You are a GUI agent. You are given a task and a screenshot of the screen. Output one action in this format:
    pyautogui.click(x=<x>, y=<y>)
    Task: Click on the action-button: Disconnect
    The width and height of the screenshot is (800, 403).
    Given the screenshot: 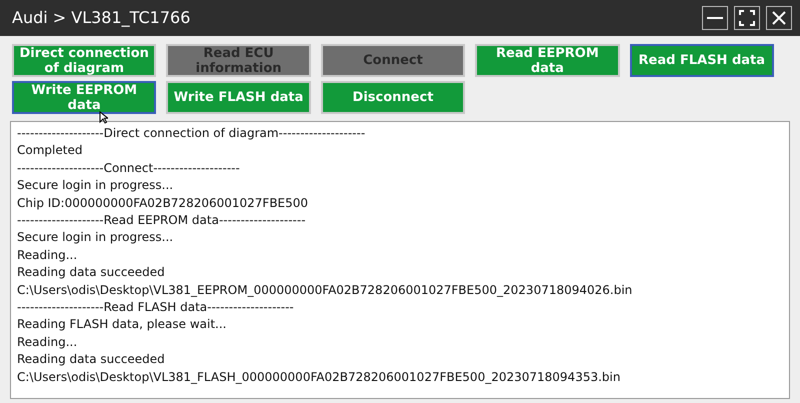 What is the action you would take?
    pyautogui.click(x=393, y=97)
    